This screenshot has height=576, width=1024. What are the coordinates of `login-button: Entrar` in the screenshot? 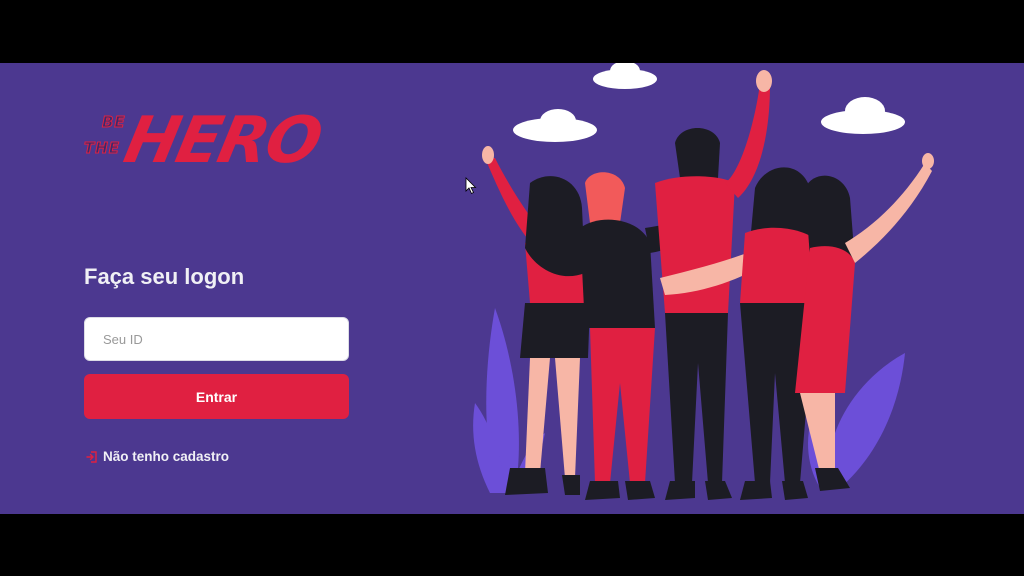 It's located at (216, 396).